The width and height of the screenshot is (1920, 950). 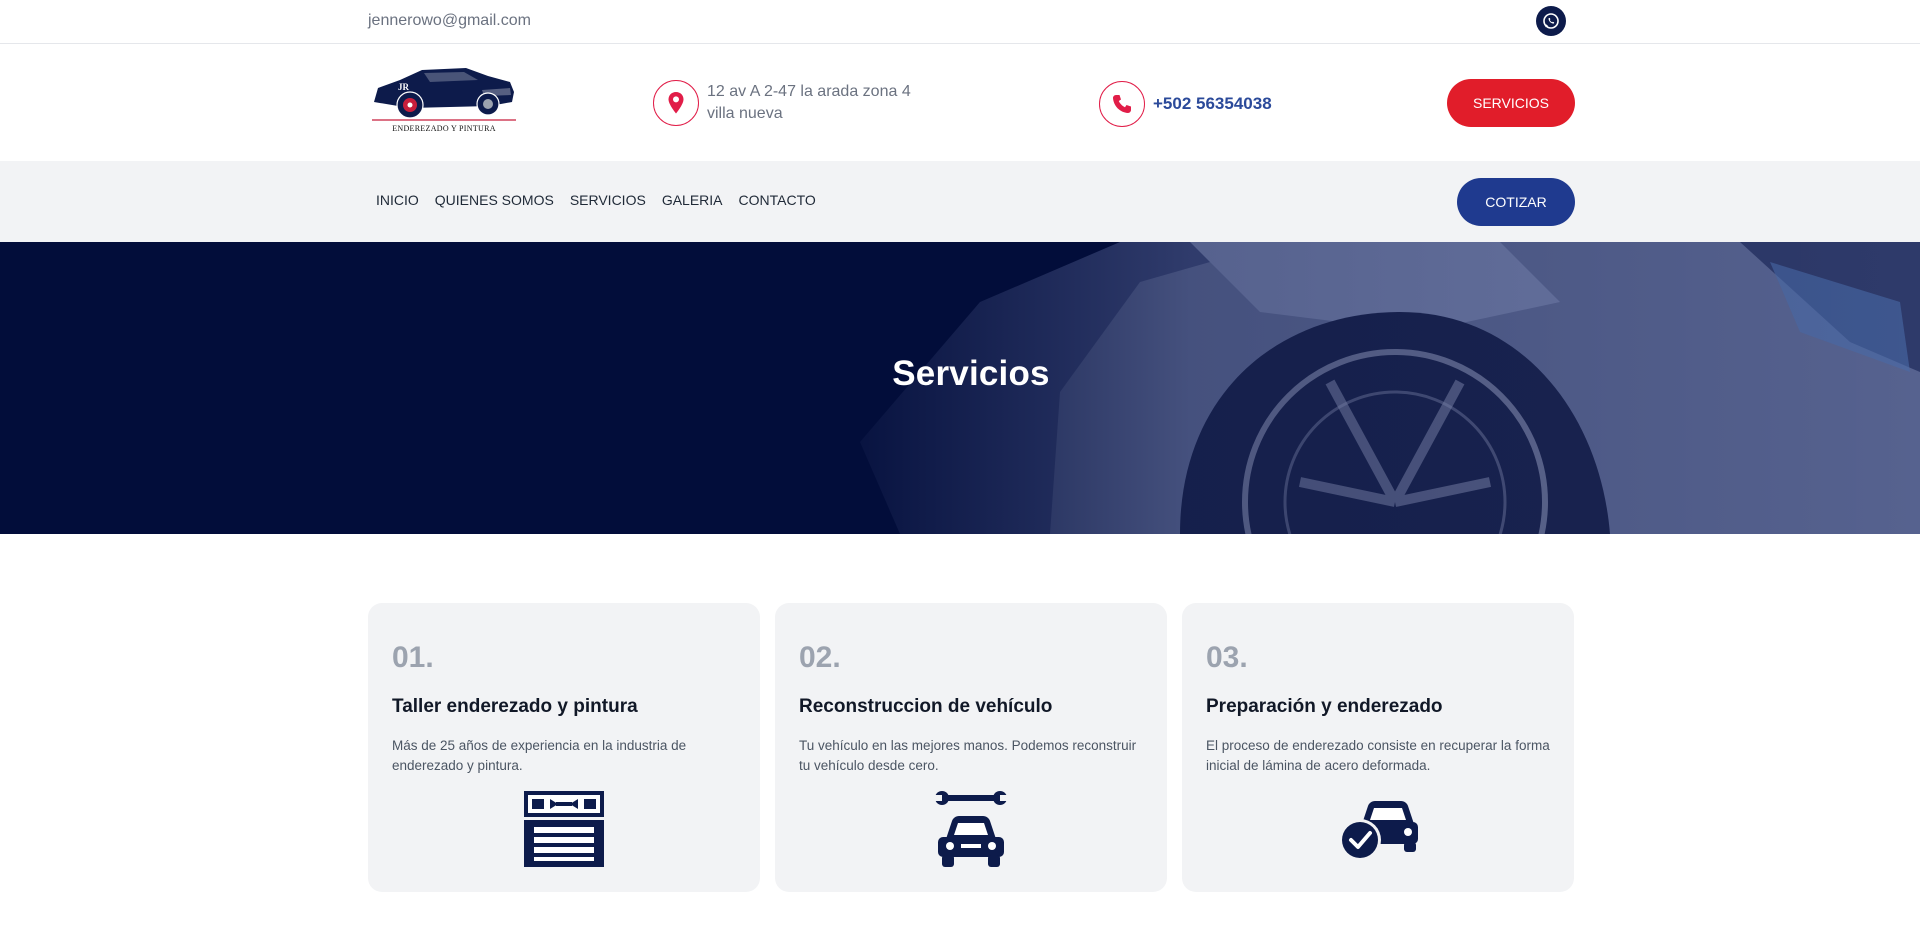 I want to click on garage-tools-icon, so click(x=564, y=829).